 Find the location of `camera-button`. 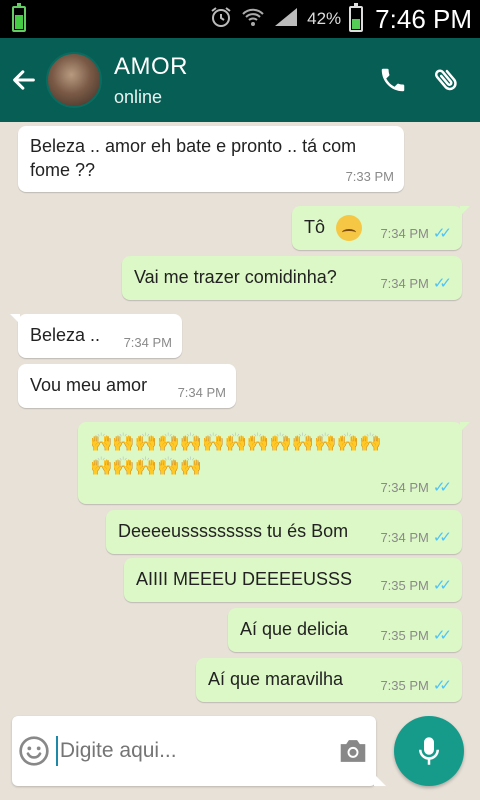

camera-button is located at coordinates (353, 751).